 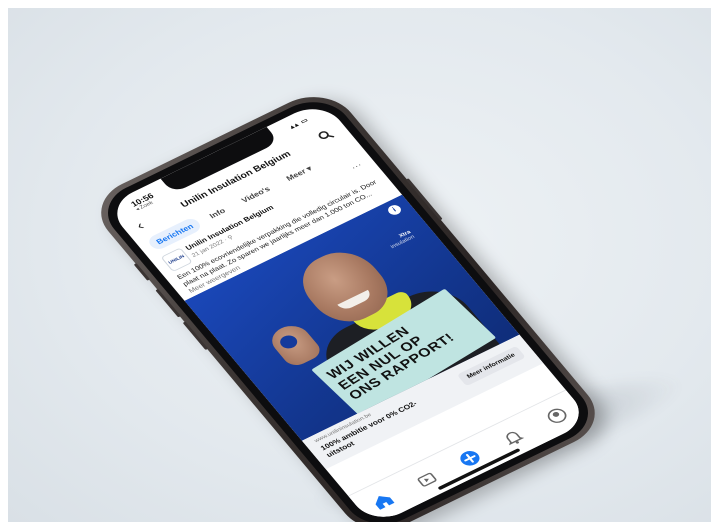 What do you see at coordinates (557, 416) in the screenshot?
I see `menu-icon` at bounding box center [557, 416].